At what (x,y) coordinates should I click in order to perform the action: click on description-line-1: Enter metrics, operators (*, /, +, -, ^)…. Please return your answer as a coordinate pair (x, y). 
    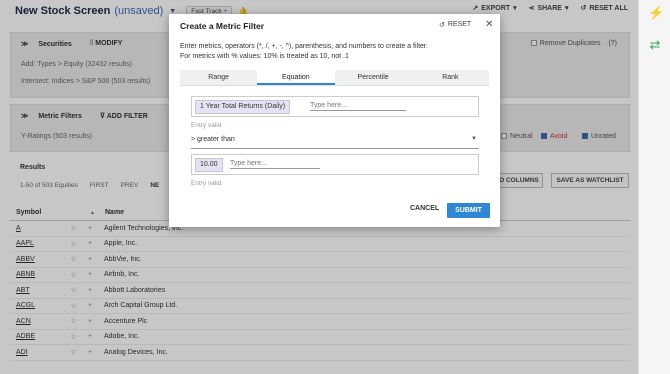
    Looking at the image, I should click on (304, 46).